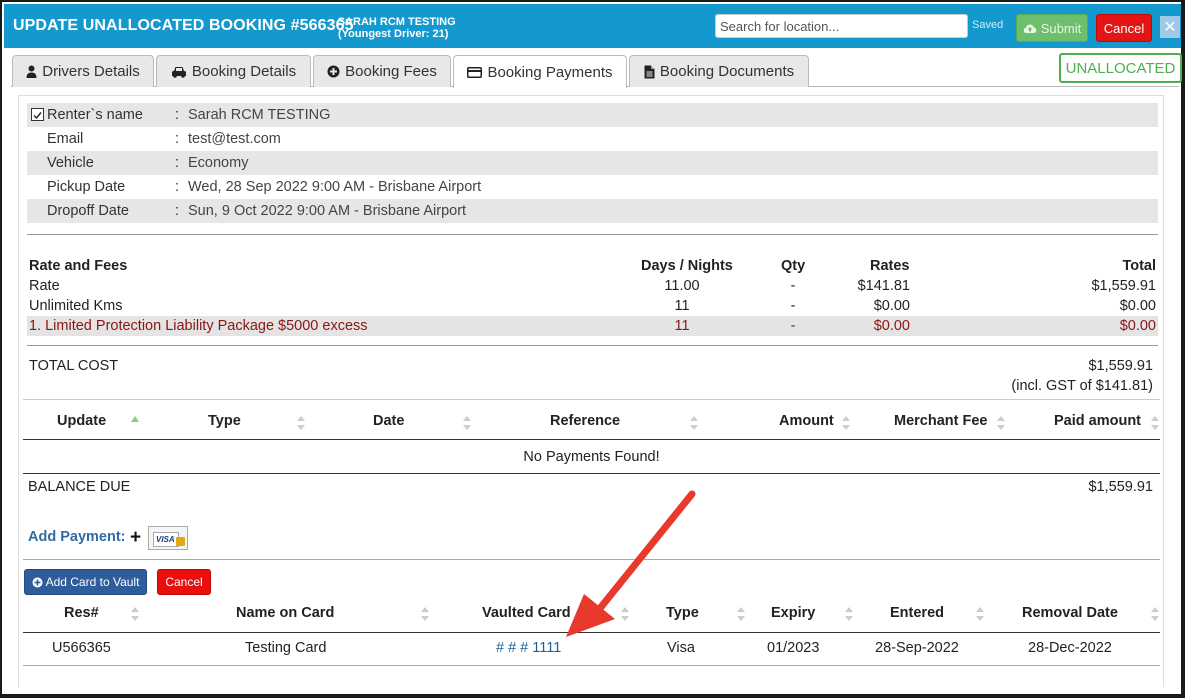 The width and height of the screenshot is (1185, 698). What do you see at coordinates (891, 306) in the screenshot?
I see `fee-rate: $0.00` at bounding box center [891, 306].